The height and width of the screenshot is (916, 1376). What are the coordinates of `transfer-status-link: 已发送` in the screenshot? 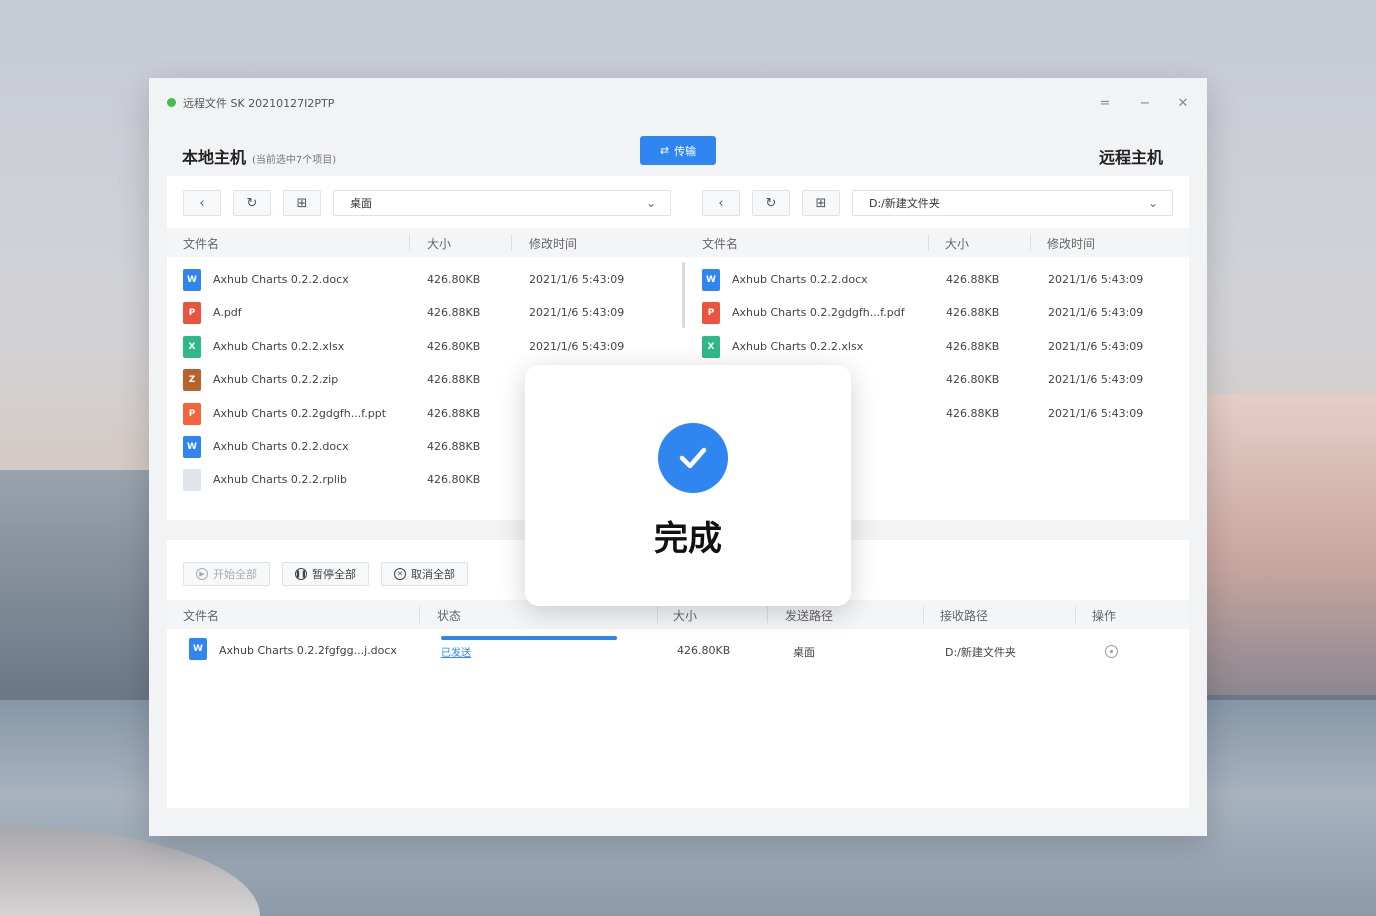 It's located at (456, 651).